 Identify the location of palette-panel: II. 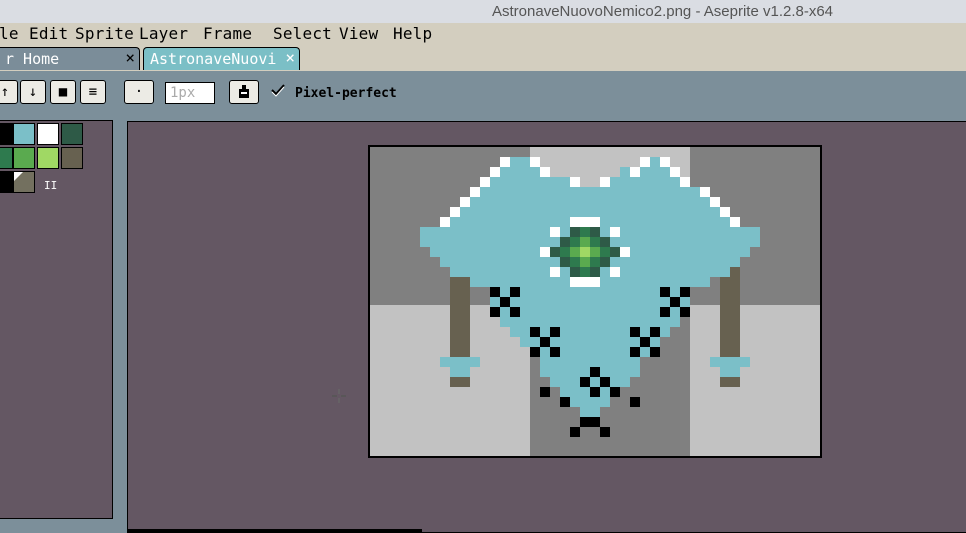
(56, 319).